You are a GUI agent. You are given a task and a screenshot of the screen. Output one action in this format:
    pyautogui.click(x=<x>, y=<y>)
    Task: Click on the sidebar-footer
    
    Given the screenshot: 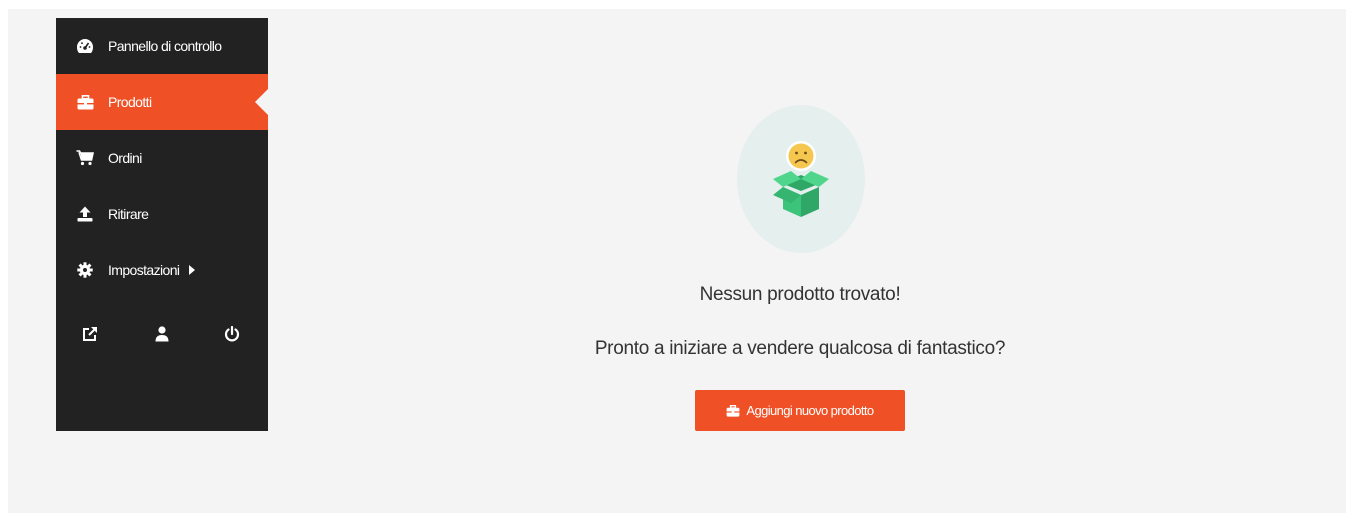 What is the action you would take?
    pyautogui.click(x=162, y=334)
    